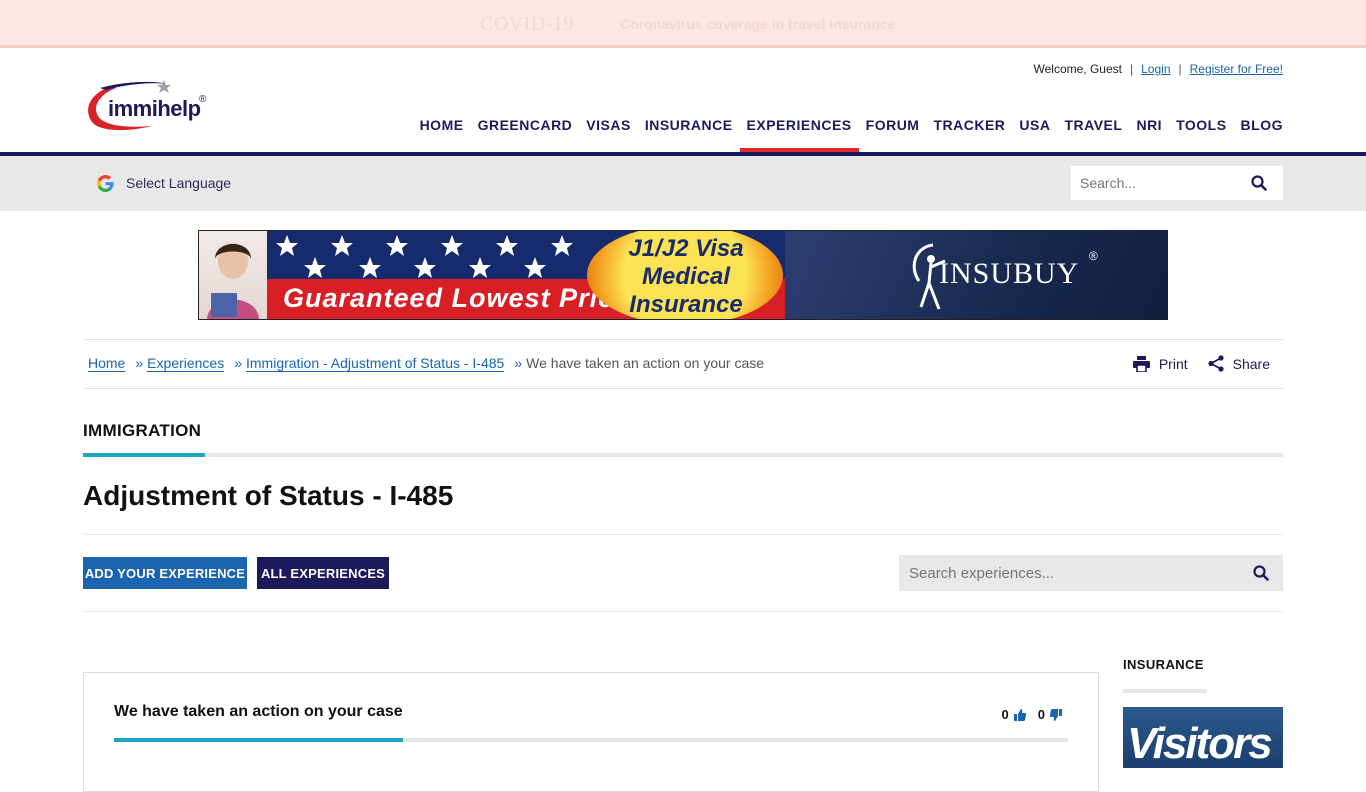 This screenshot has height=792, width=1366. I want to click on nav-blog: BLOG, so click(1258, 134).